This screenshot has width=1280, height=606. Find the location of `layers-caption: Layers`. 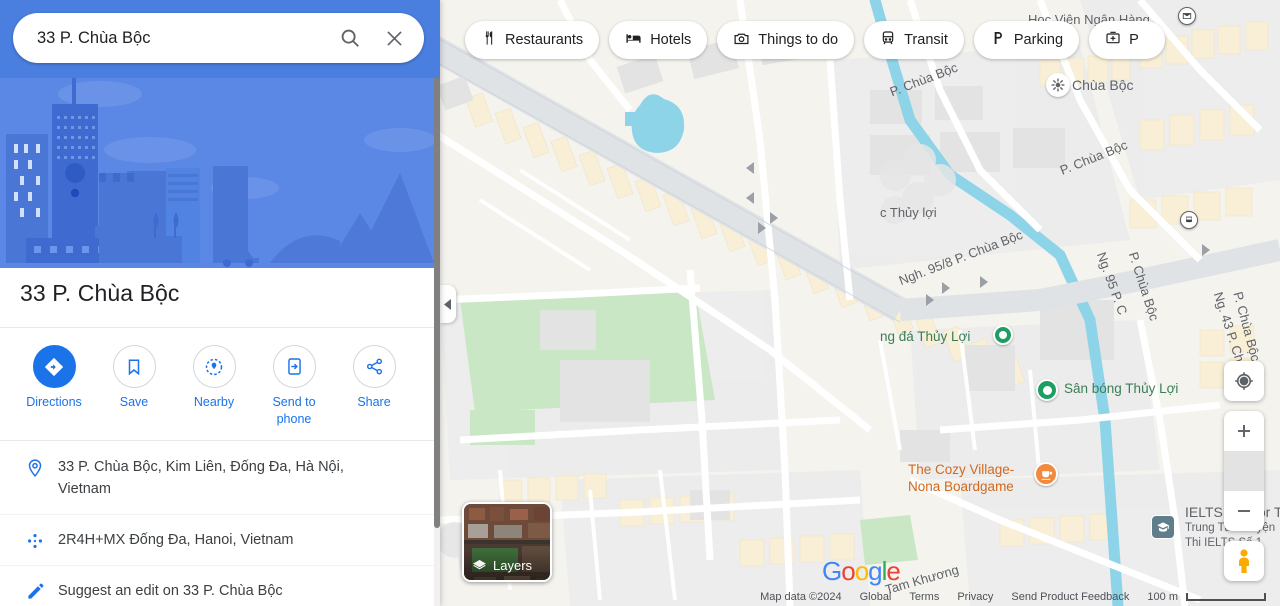

layers-caption: Layers is located at coordinates (507, 565).